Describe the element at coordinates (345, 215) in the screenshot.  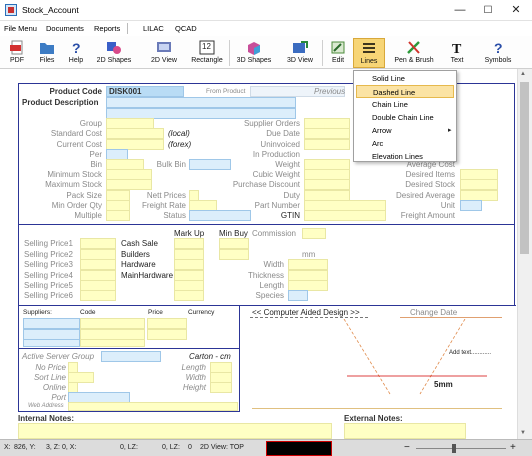
I see `gtin-field` at that location.